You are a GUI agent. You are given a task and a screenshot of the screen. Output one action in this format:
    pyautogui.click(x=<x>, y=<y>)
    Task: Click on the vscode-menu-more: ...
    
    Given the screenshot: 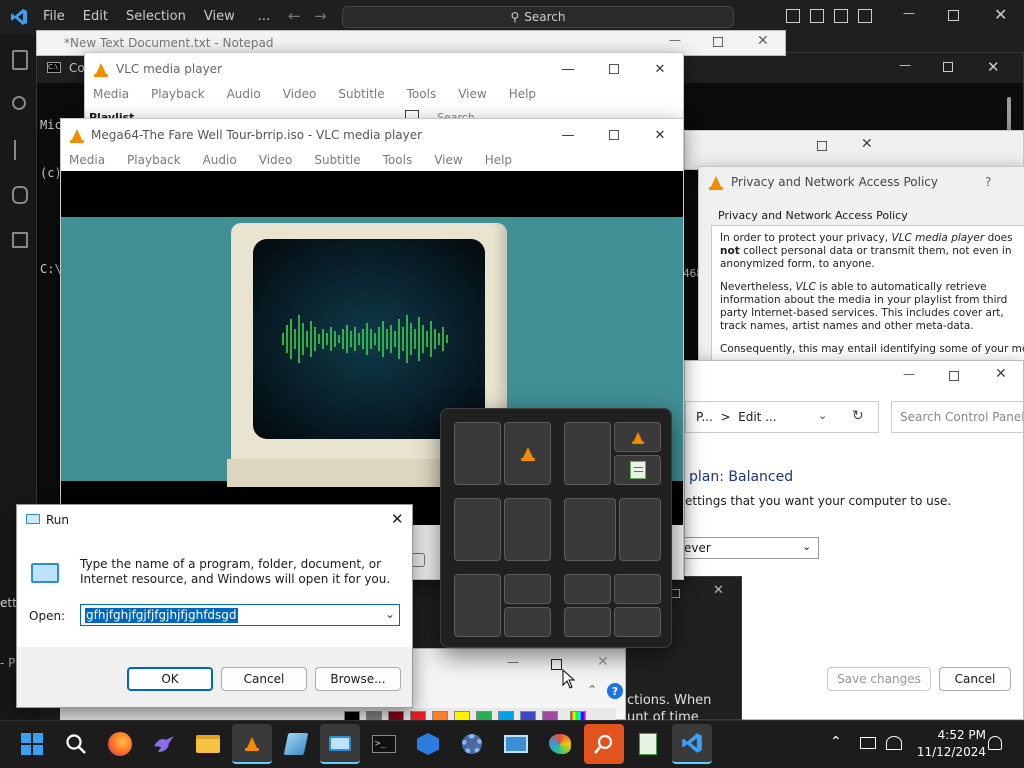 What is the action you would take?
    pyautogui.click(x=264, y=16)
    